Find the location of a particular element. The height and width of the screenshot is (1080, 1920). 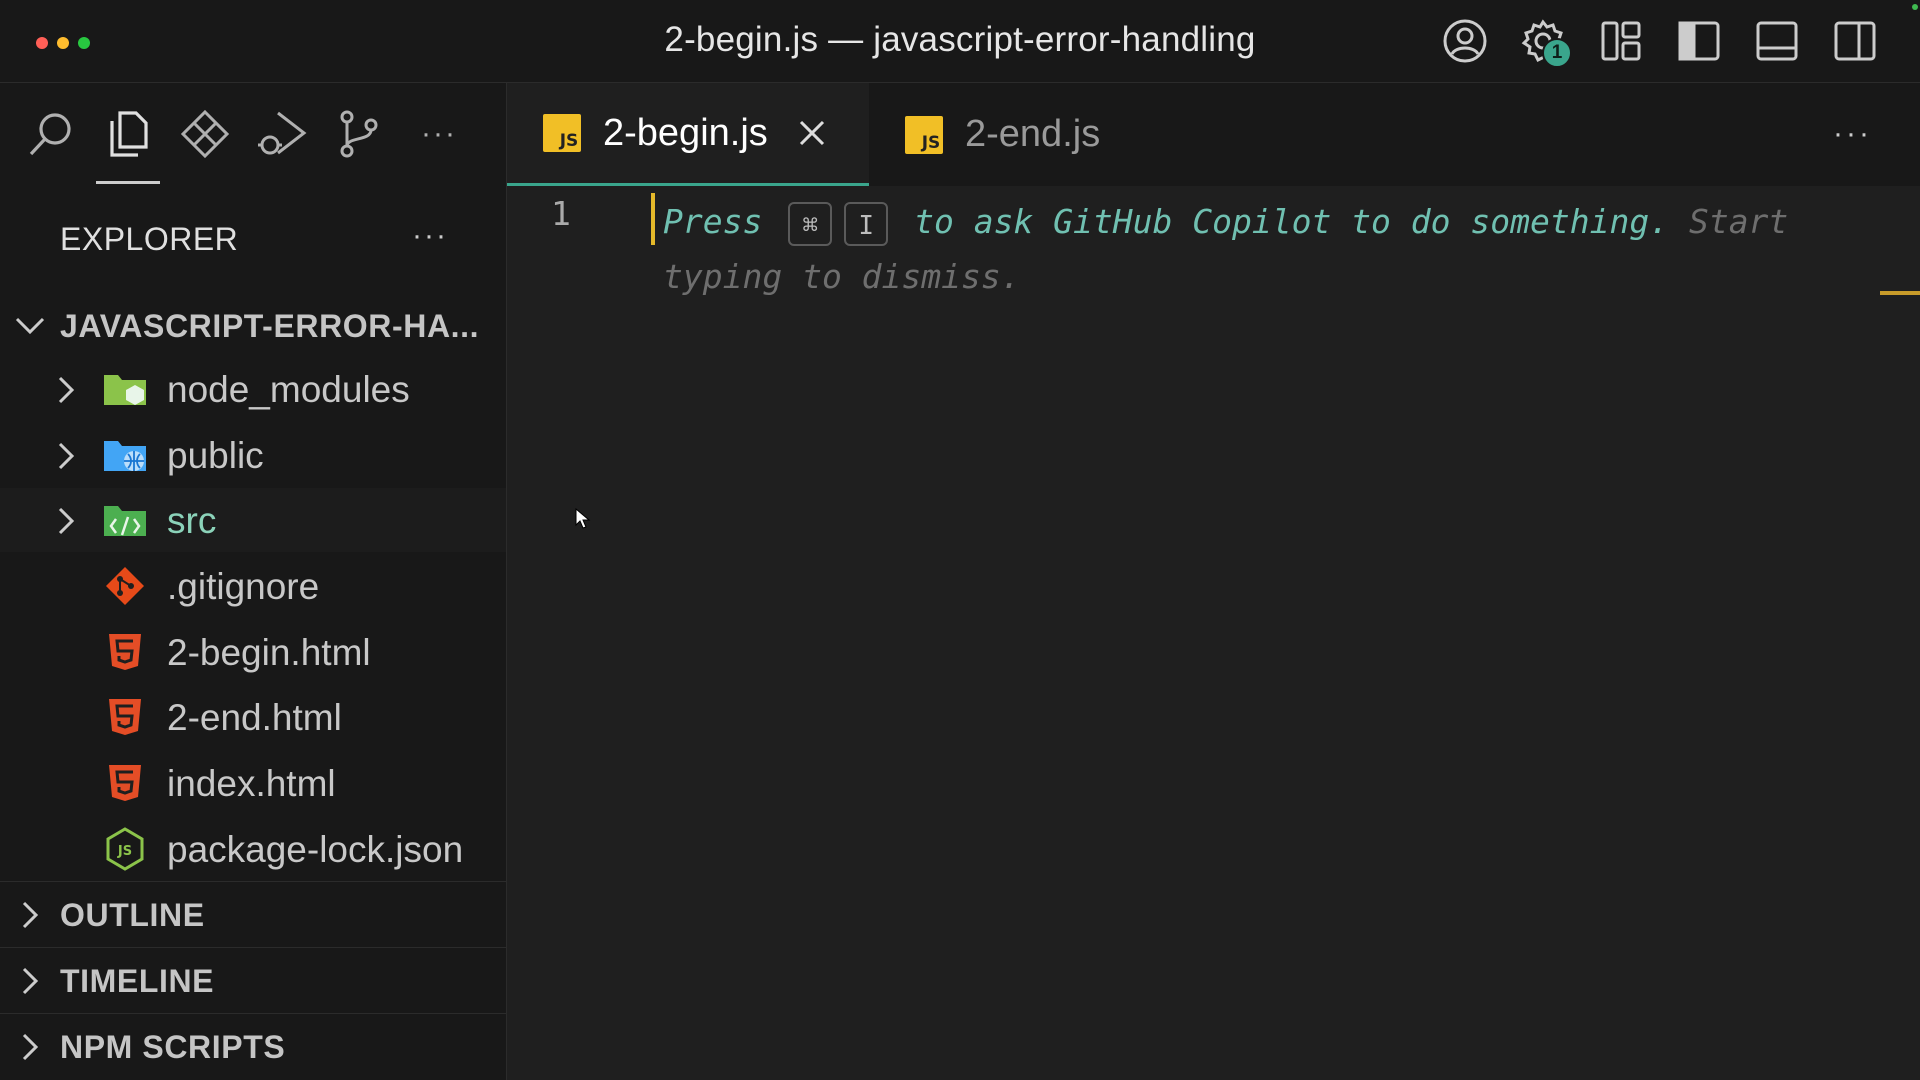

git-icon is located at coordinates (125, 586).